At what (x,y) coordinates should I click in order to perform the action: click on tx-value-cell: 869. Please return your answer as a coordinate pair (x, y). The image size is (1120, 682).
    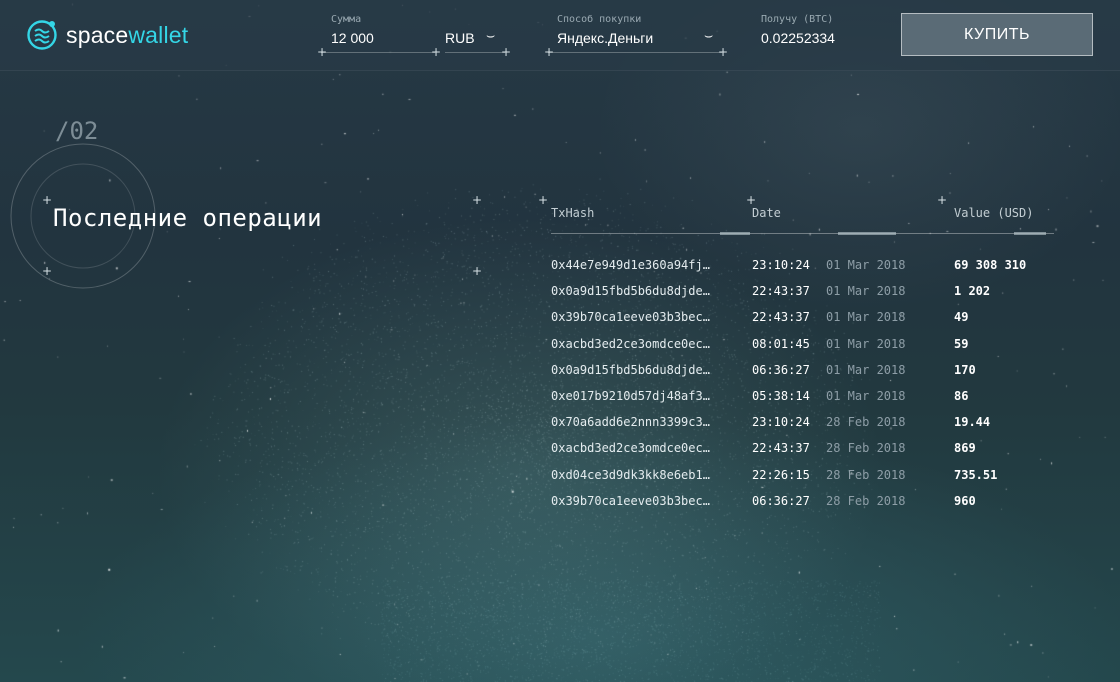
    Looking at the image, I should click on (965, 448).